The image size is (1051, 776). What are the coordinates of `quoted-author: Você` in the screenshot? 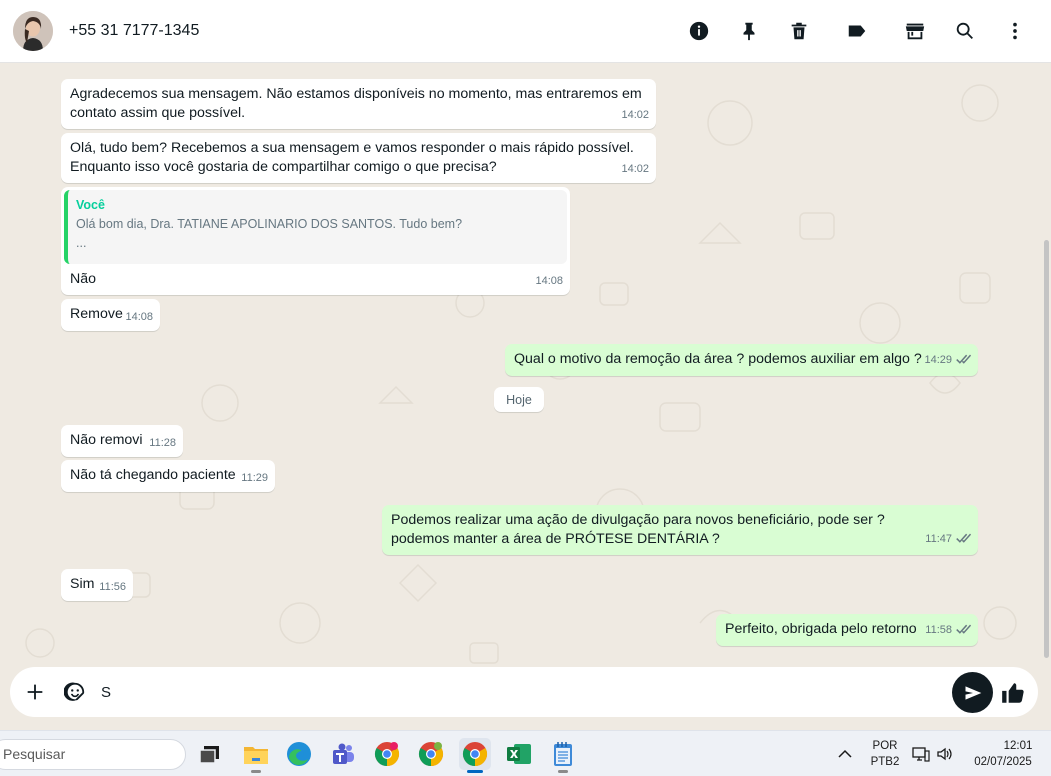 It's located at (90, 205).